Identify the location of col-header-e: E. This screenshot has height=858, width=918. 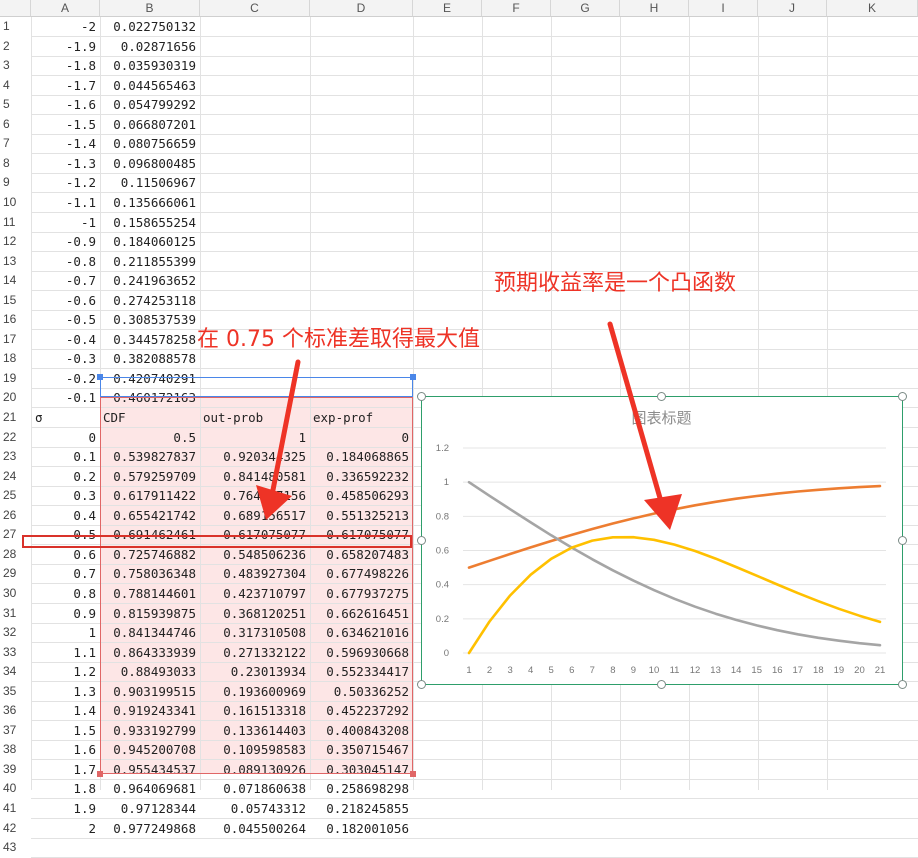
(447, 8).